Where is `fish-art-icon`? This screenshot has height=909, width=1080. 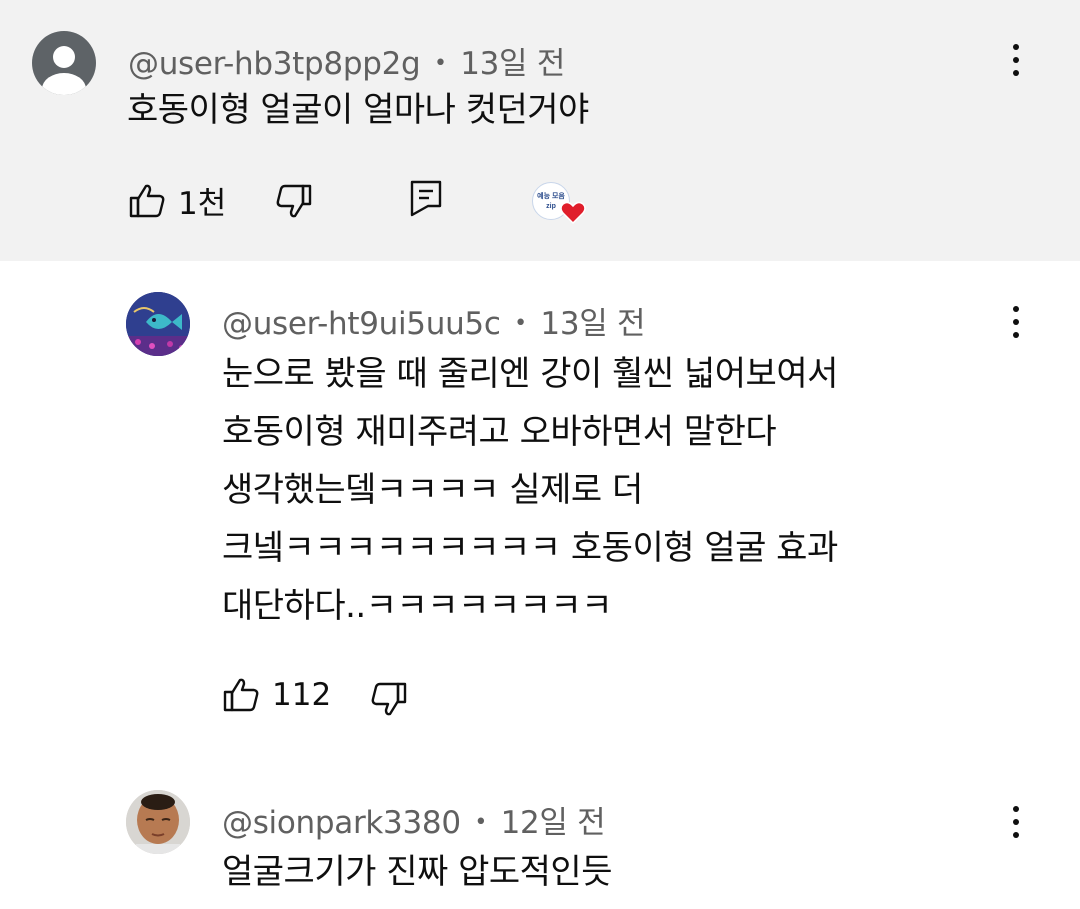
fish-art-icon is located at coordinates (158, 324).